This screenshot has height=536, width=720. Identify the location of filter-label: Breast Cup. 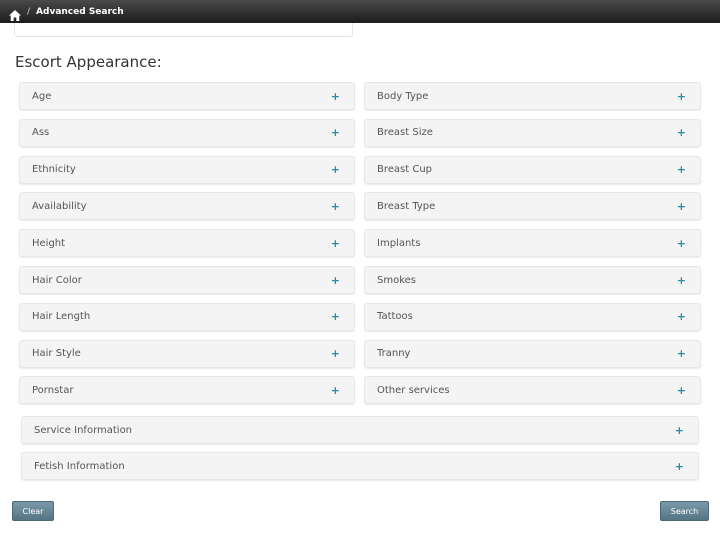
(405, 170).